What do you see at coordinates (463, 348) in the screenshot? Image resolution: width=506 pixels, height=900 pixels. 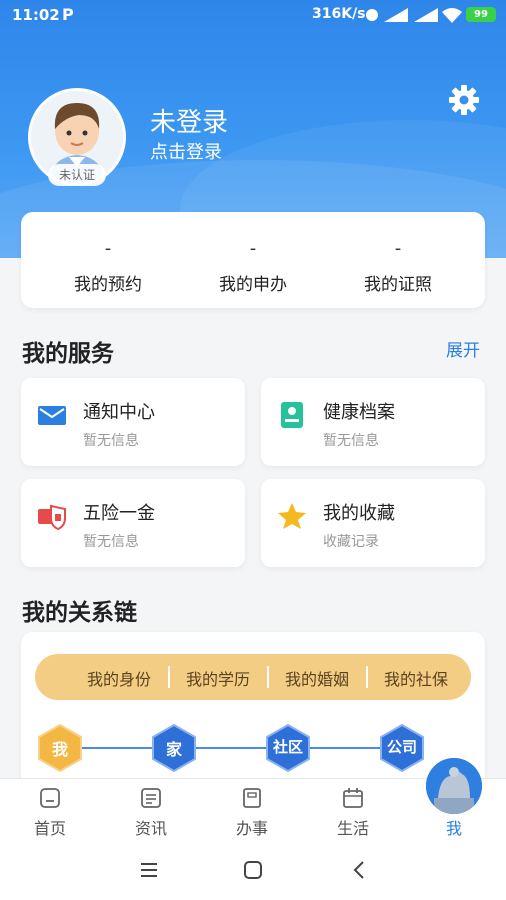 I see `expand-button: 展开` at bounding box center [463, 348].